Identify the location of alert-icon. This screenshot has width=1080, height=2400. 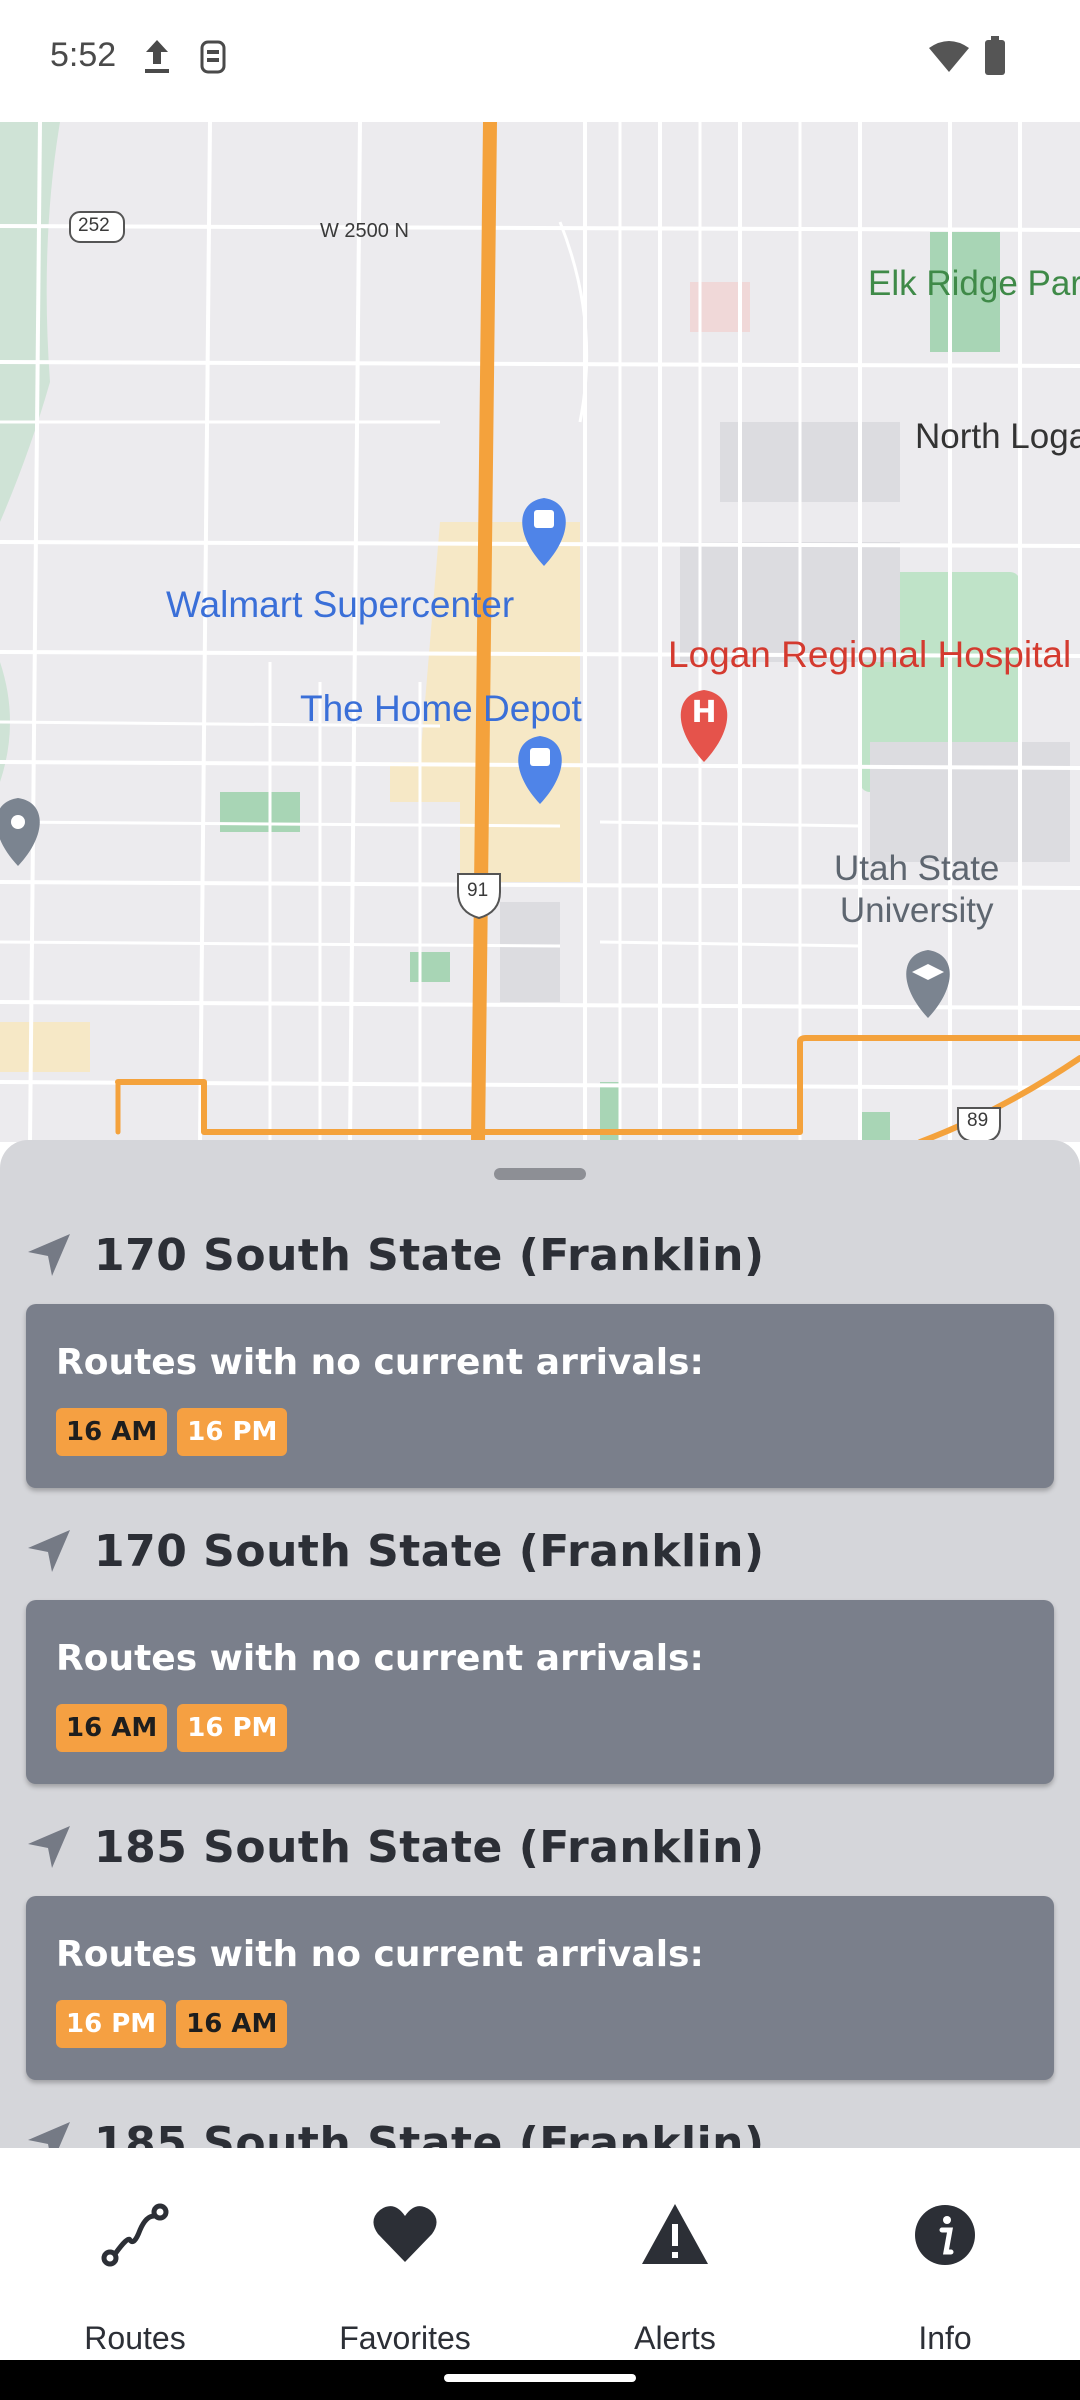
(675, 2234).